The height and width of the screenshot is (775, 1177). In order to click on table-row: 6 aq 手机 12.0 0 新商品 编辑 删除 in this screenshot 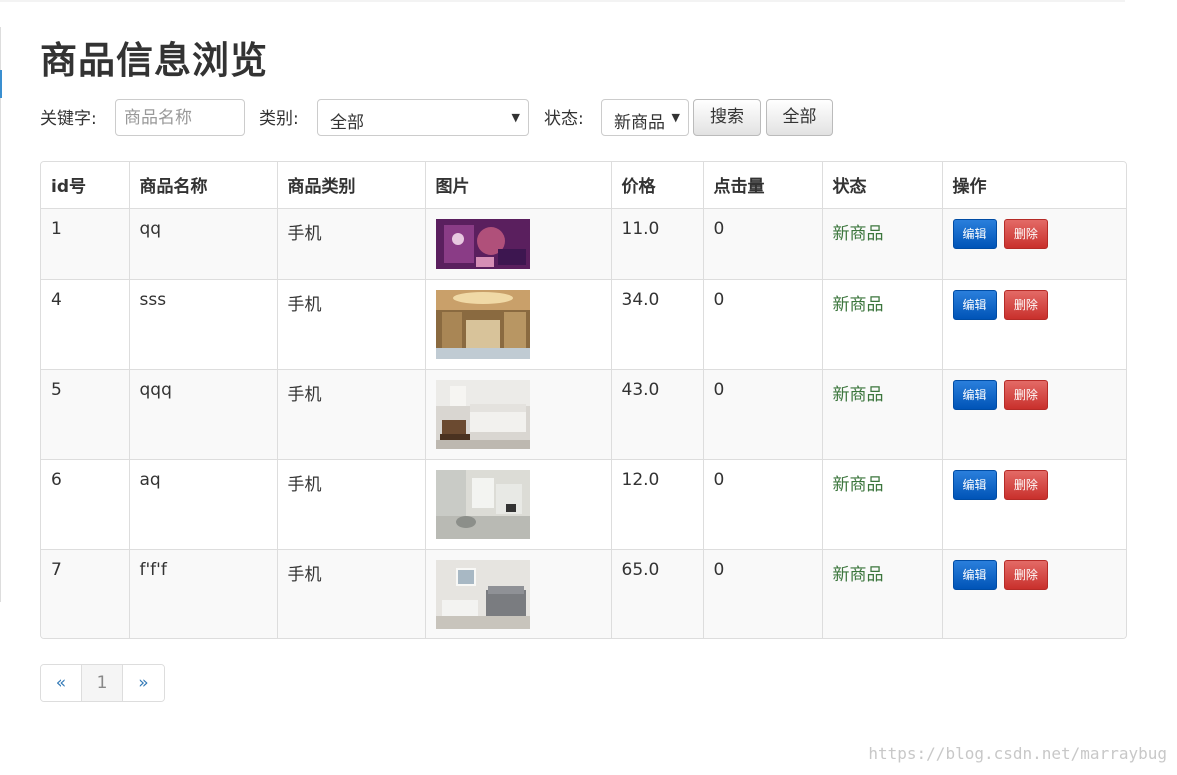, I will do `click(583, 504)`.